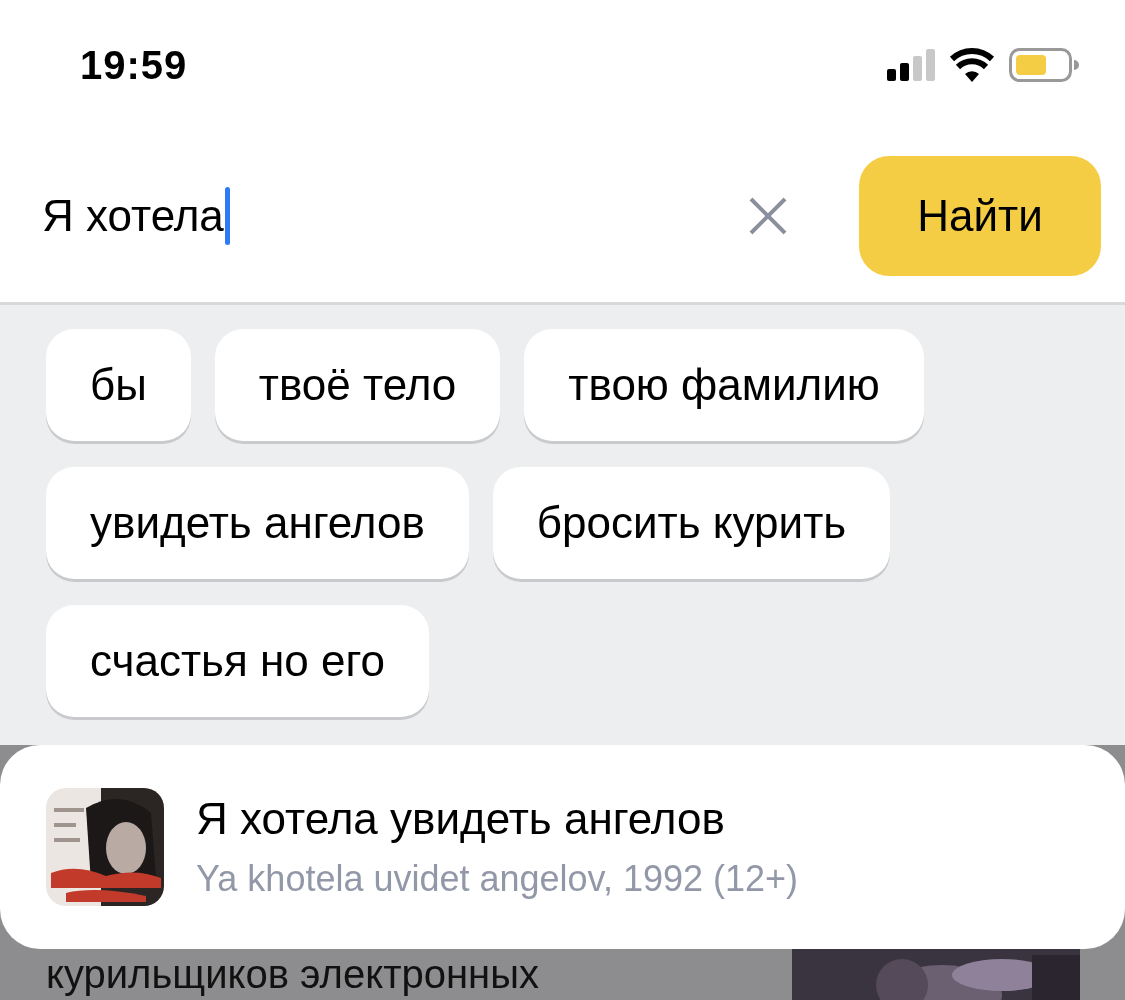  Describe the element at coordinates (497, 879) in the screenshot. I see `result-subtitle: Ya khotela uvidet angelov, 1992 (12+)` at that location.